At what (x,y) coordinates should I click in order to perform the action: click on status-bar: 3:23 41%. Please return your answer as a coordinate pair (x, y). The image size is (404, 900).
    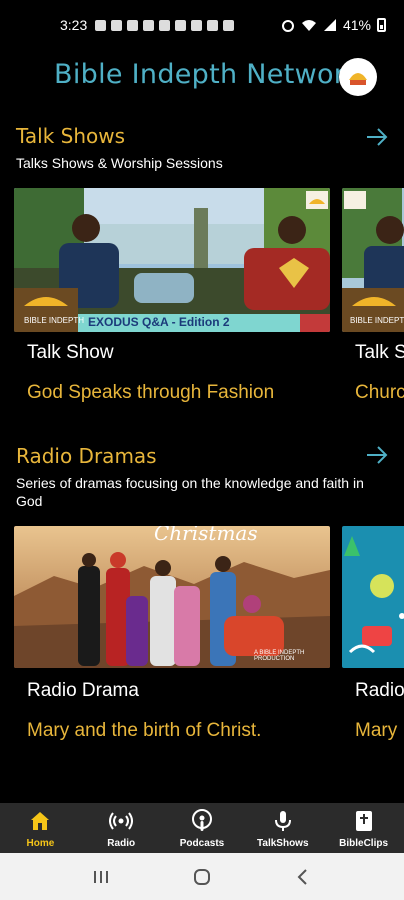
    Looking at the image, I should click on (202, 25).